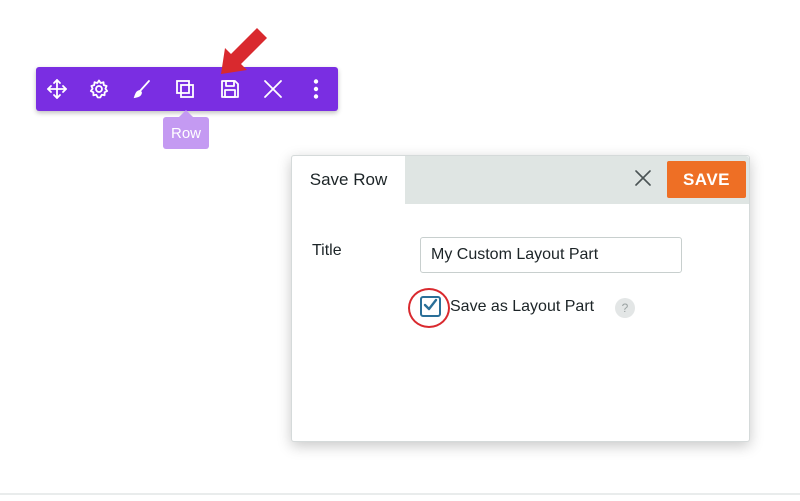 This screenshot has height=501, width=800. Describe the element at coordinates (243, 55) in the screenshot. I see `pointer-arrow-icon` at that location.